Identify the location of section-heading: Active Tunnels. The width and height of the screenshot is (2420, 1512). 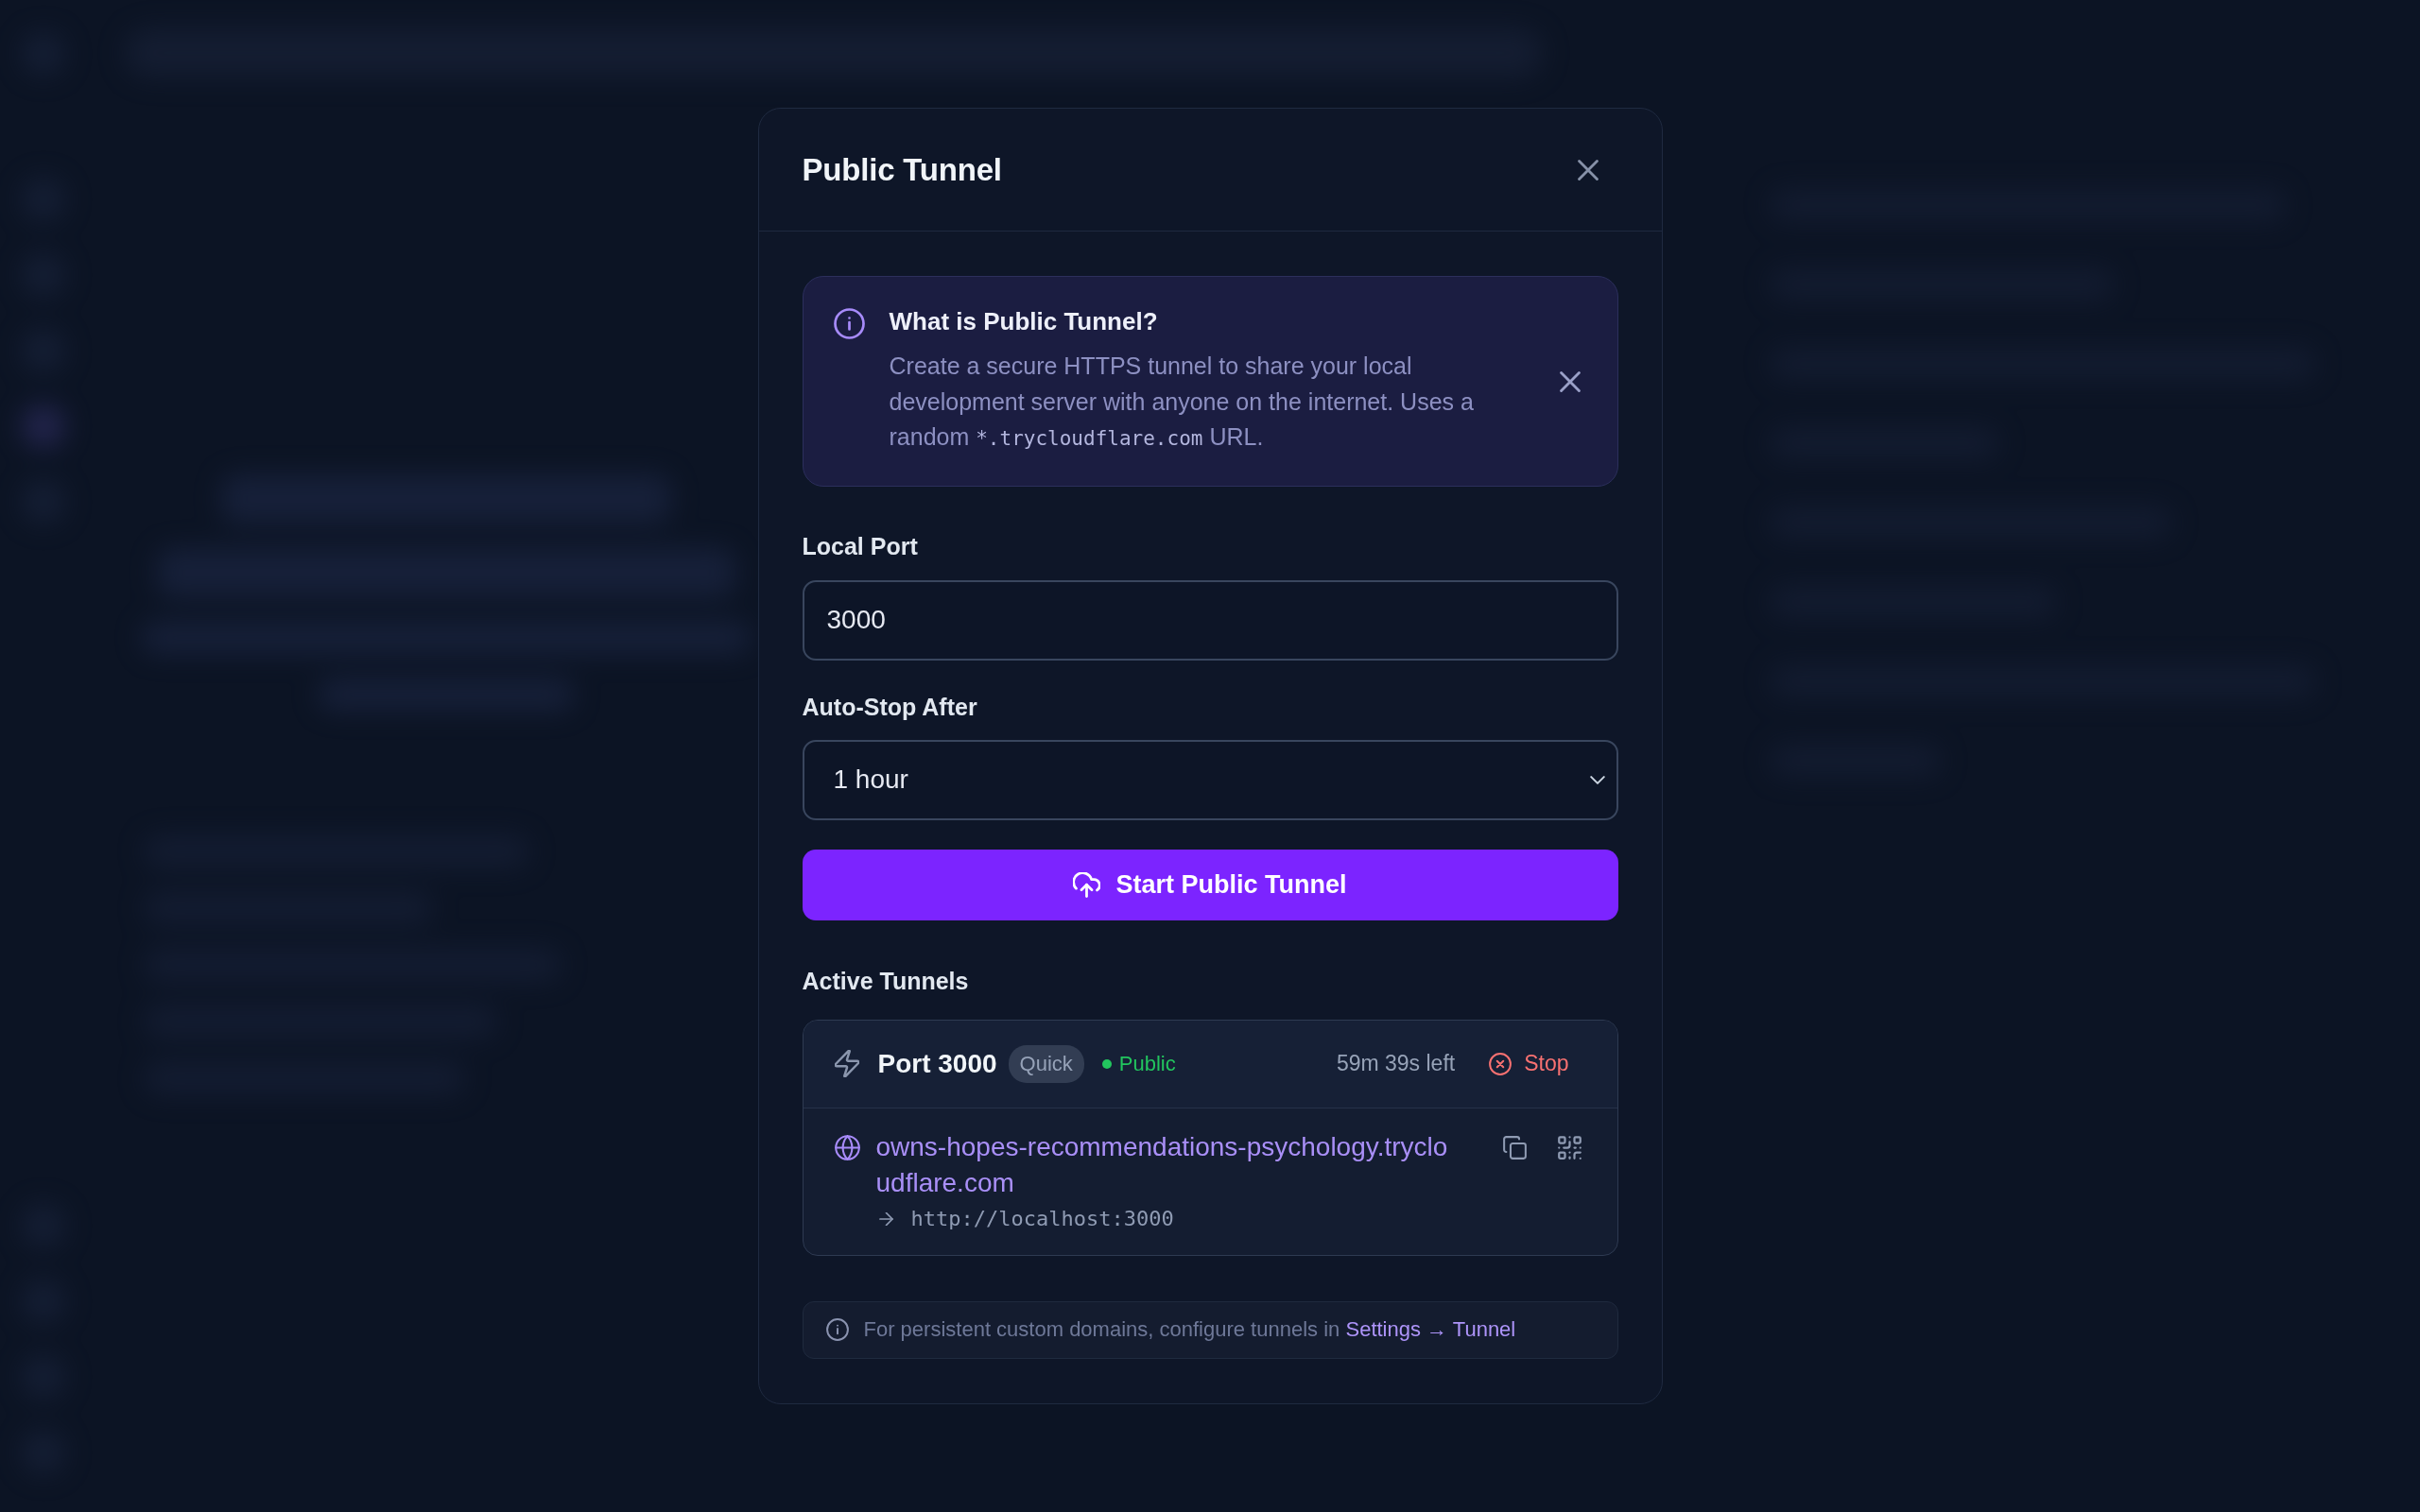
(886, 981).